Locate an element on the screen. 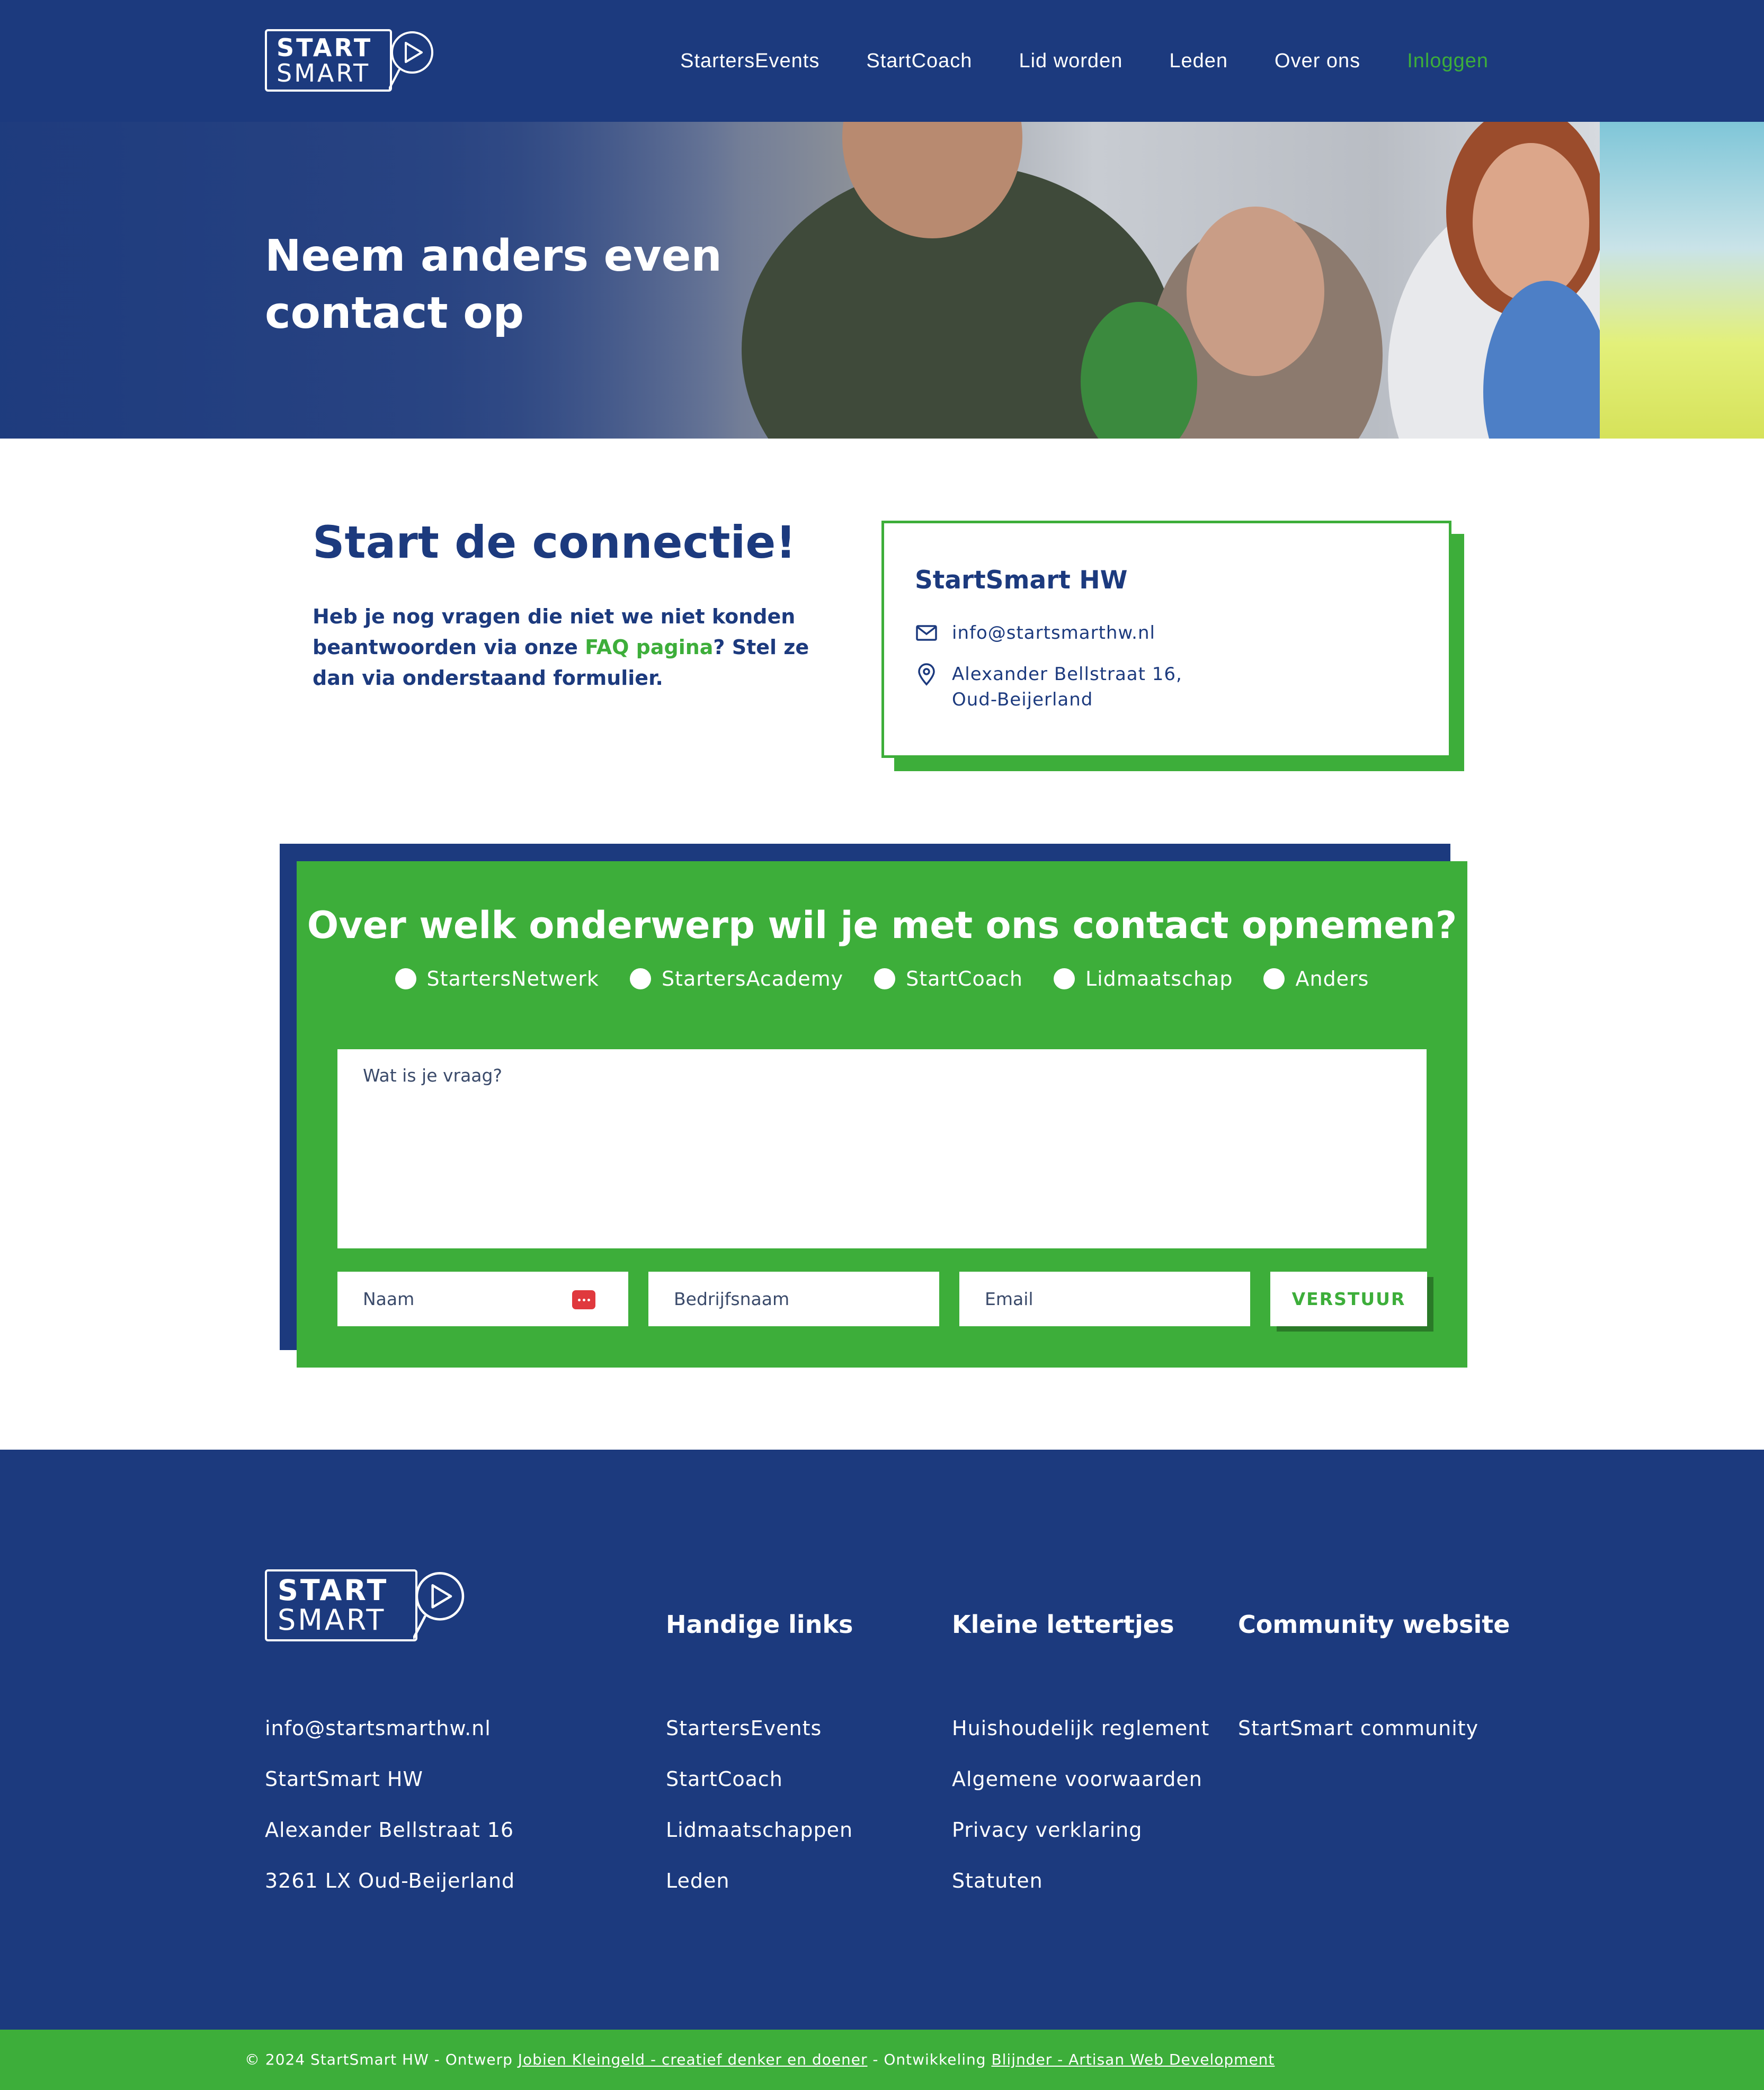  footer-link-leden: Leden is located at coordinates (759, 1880).